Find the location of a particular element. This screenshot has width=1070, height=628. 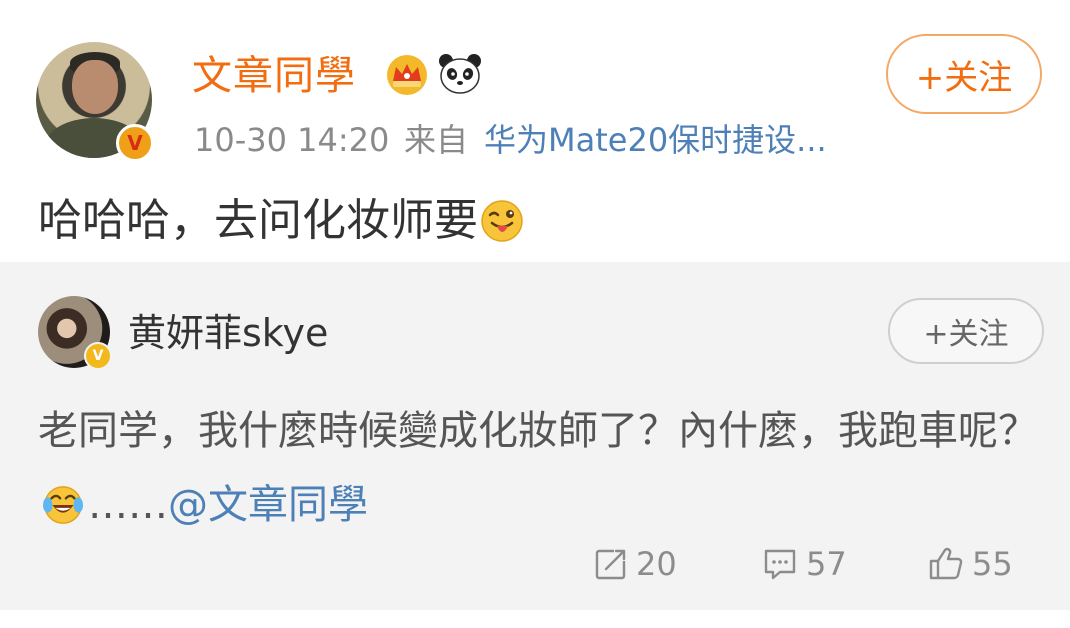

repost-text: 老同学，我什麼時候變成化妝師了？內什麼，我跑車呢？ is located at coordinates (538, 431).